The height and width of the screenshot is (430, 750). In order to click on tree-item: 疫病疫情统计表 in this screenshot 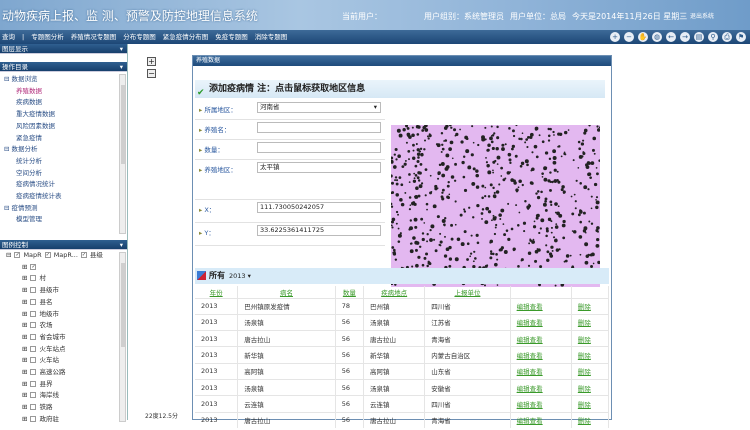, I will do `click(59, 197)`.